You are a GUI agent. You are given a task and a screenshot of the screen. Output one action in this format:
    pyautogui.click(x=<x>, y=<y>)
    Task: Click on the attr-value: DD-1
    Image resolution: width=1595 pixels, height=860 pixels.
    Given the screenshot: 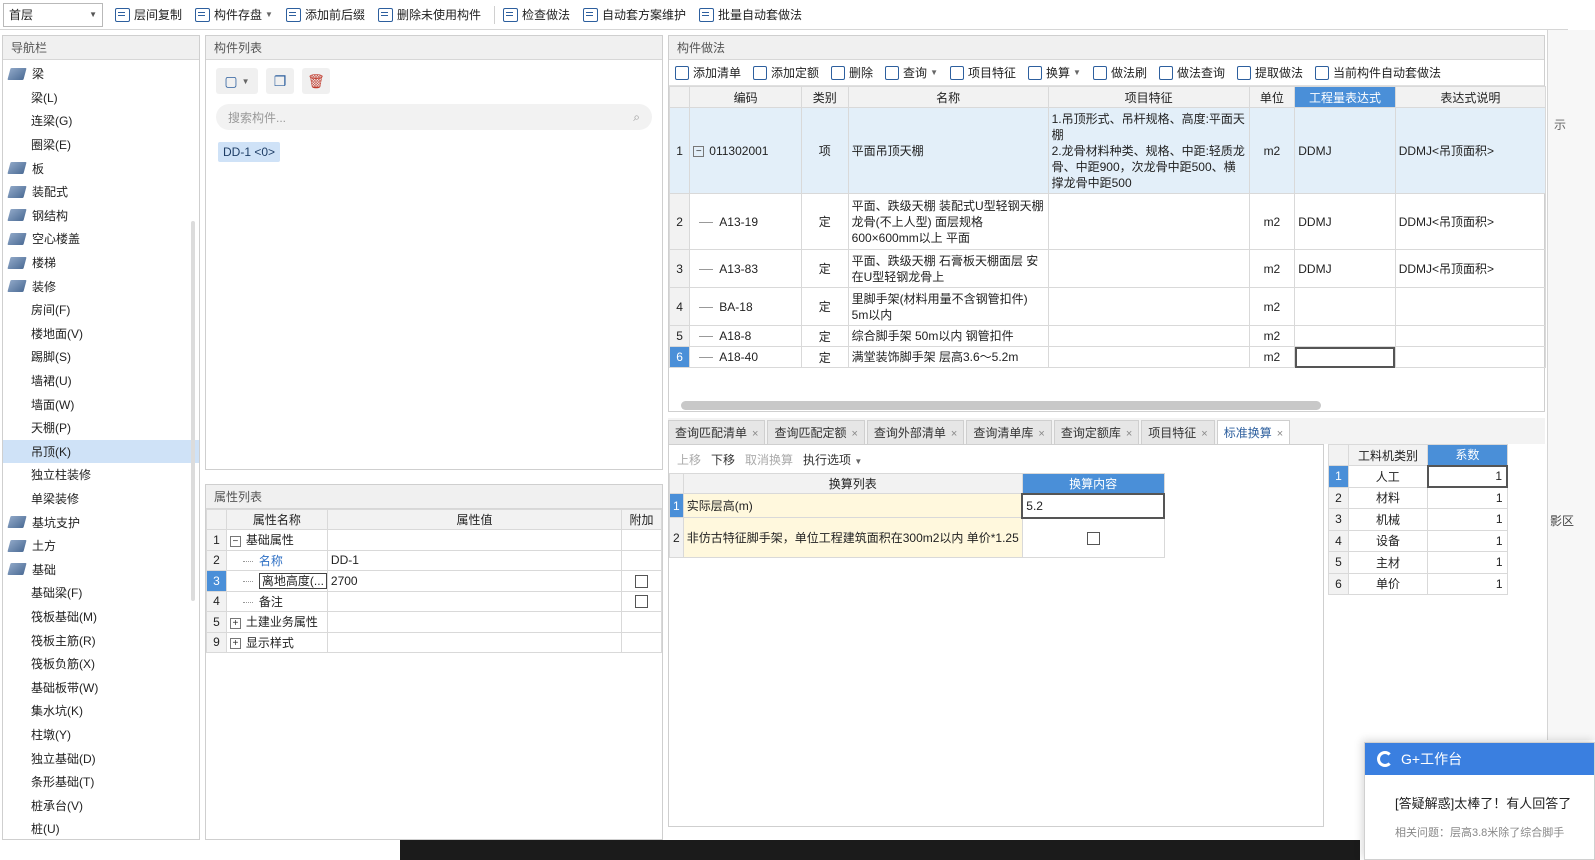 What is the action you would take?
    pyautogui.click(x=474, y=560)
    